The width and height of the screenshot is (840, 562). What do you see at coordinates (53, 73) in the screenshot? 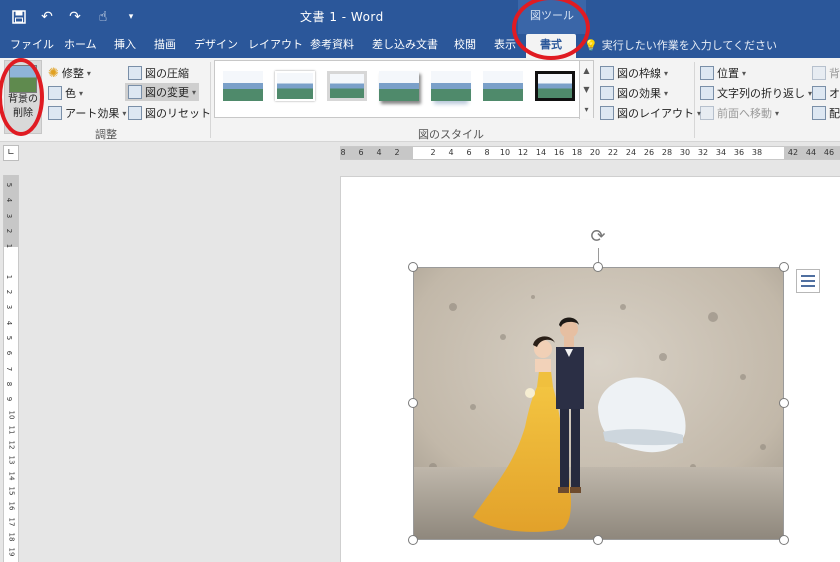
I see `sun-icon: ✺` at bounding box center [53, 73].